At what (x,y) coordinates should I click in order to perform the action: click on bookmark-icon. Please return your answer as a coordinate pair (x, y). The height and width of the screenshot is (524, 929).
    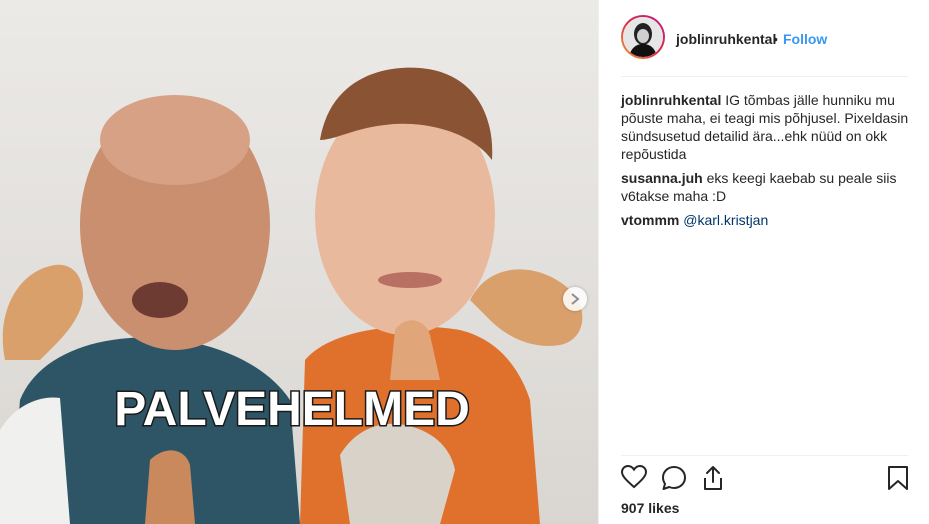
    Looking at the image, I should click on (898, 480).